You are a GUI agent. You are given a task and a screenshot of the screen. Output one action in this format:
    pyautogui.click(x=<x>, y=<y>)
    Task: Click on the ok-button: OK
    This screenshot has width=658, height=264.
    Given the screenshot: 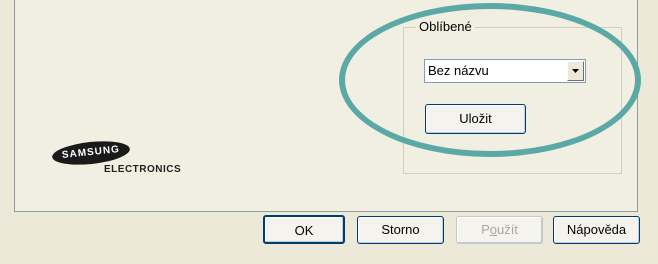 What is the action you would take?
    pyautogui.click(x=304, y=229)
    